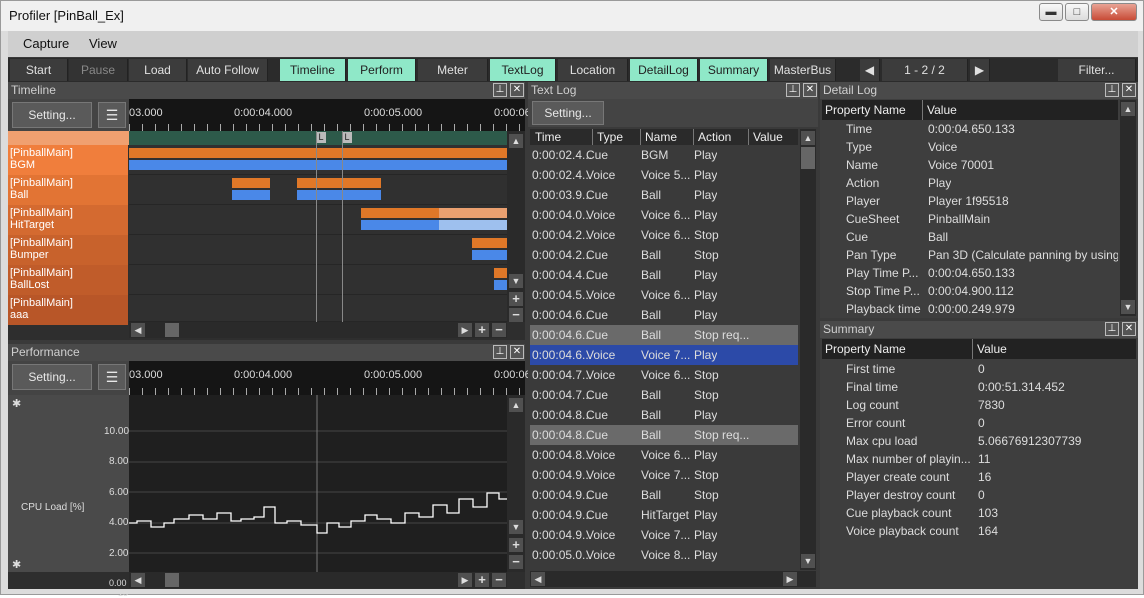 This screenshot has height=598, width=1144. What do you see at coordinates (548, 137) in the screenshot?
I see `column-time: Time` at bounding box center [548, 137].